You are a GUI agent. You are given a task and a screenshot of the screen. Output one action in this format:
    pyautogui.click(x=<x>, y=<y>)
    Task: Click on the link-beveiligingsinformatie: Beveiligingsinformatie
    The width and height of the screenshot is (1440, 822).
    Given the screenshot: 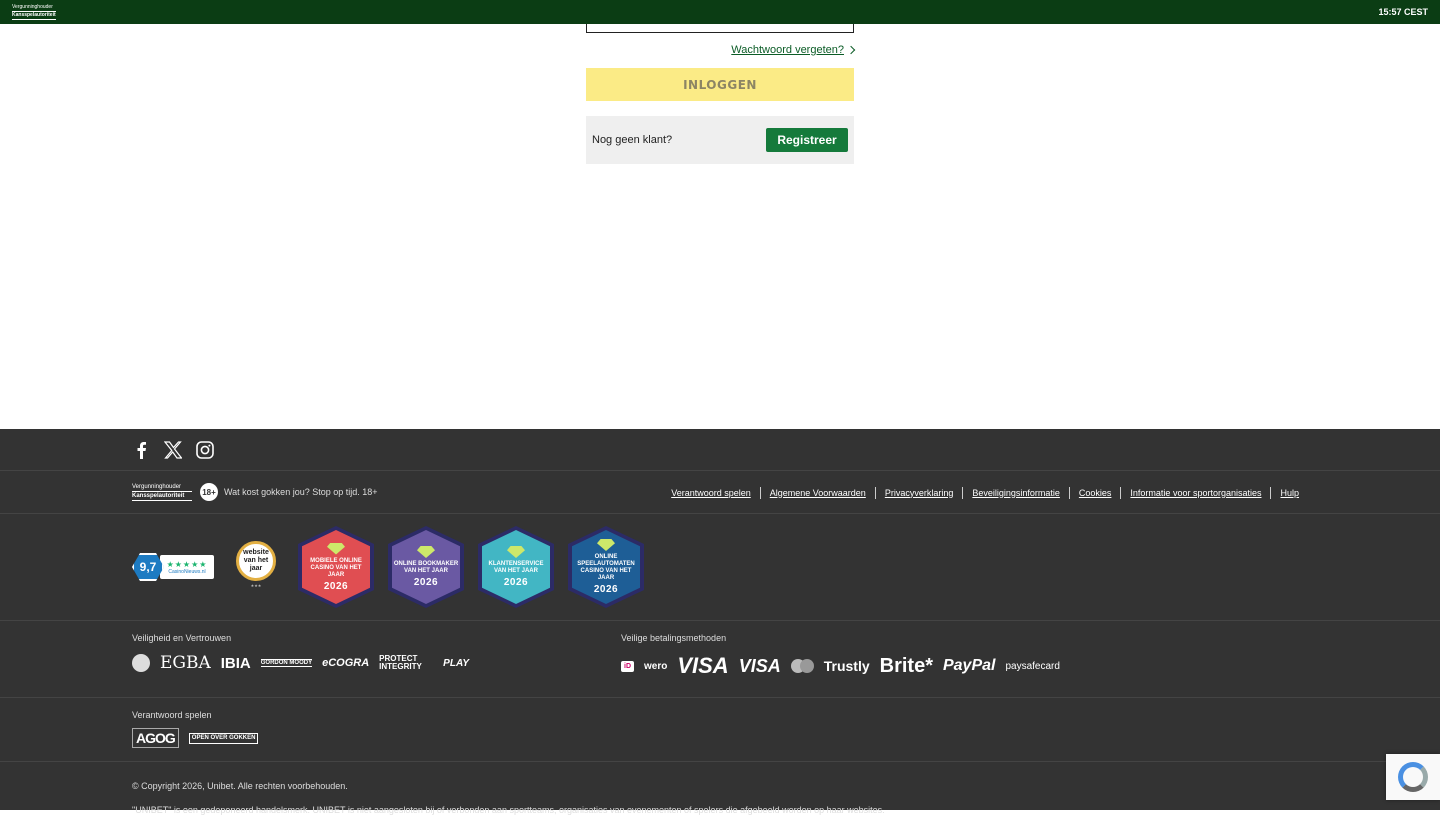 What is the action you would take?
    pyautogui.click(x=1015, y=492)
    